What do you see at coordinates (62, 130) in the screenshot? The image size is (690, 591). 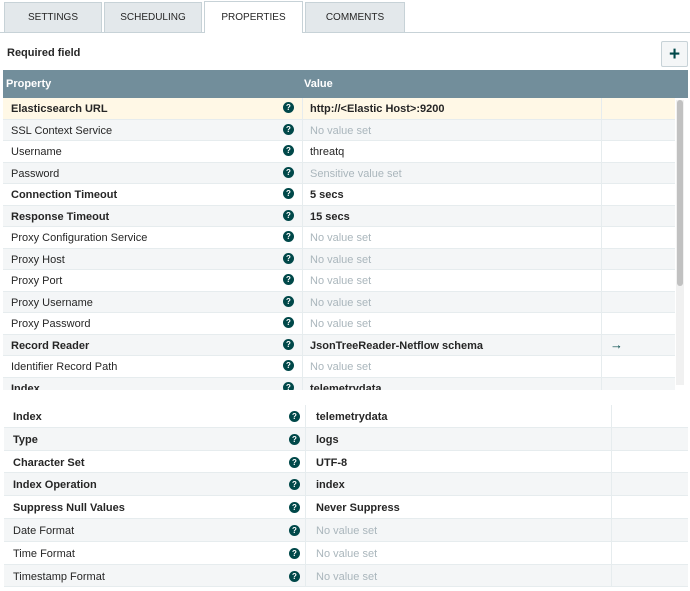 I see `property-name: SSL Context Service` at bounding box center [62, 130].